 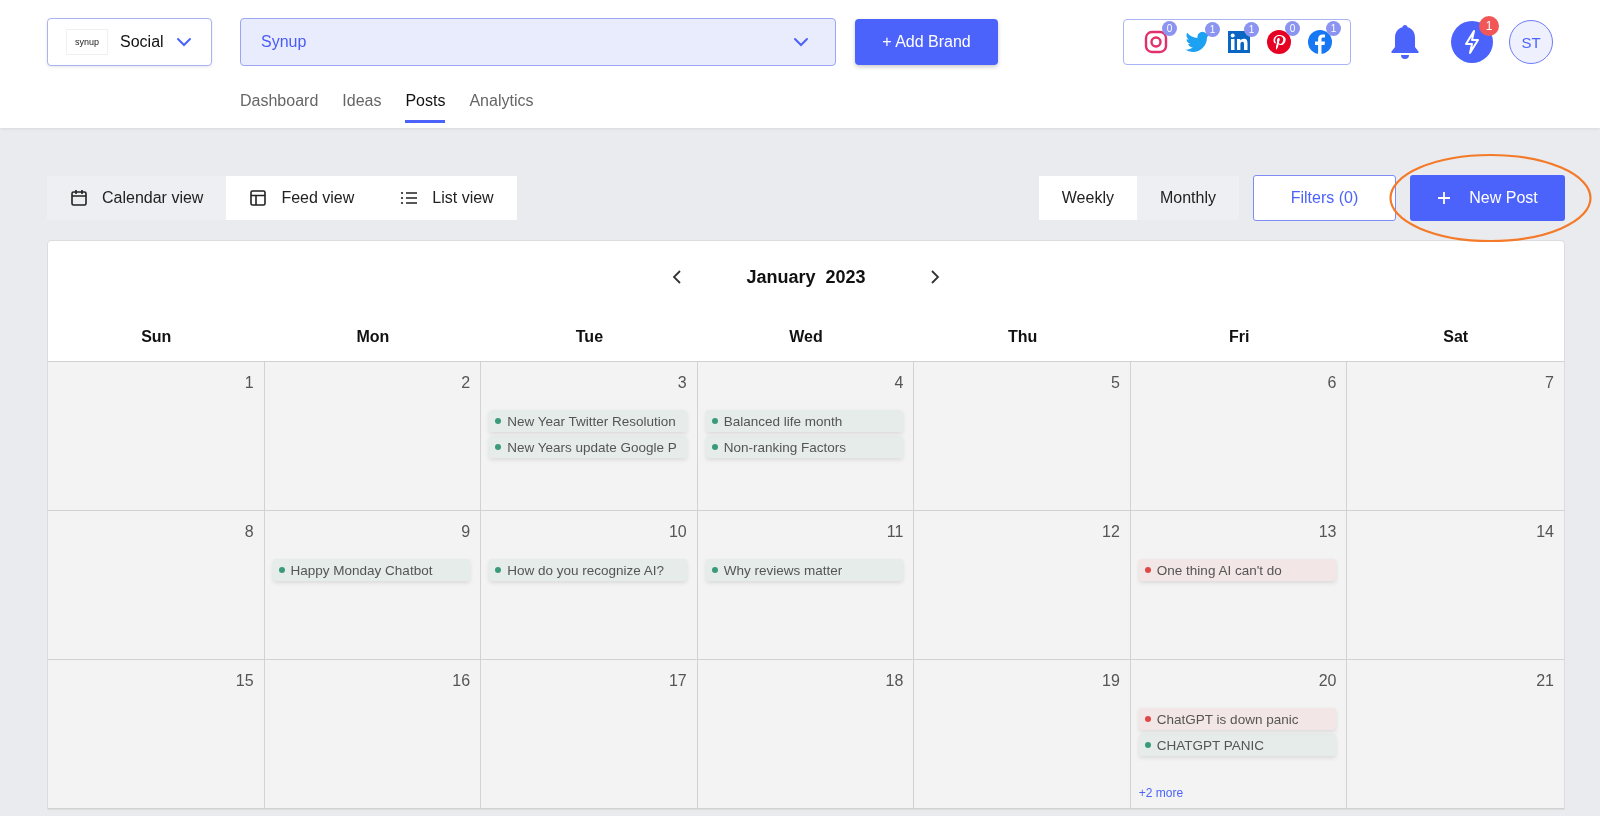 I want to click on day-number: 14, so click(x=1545, y=532).